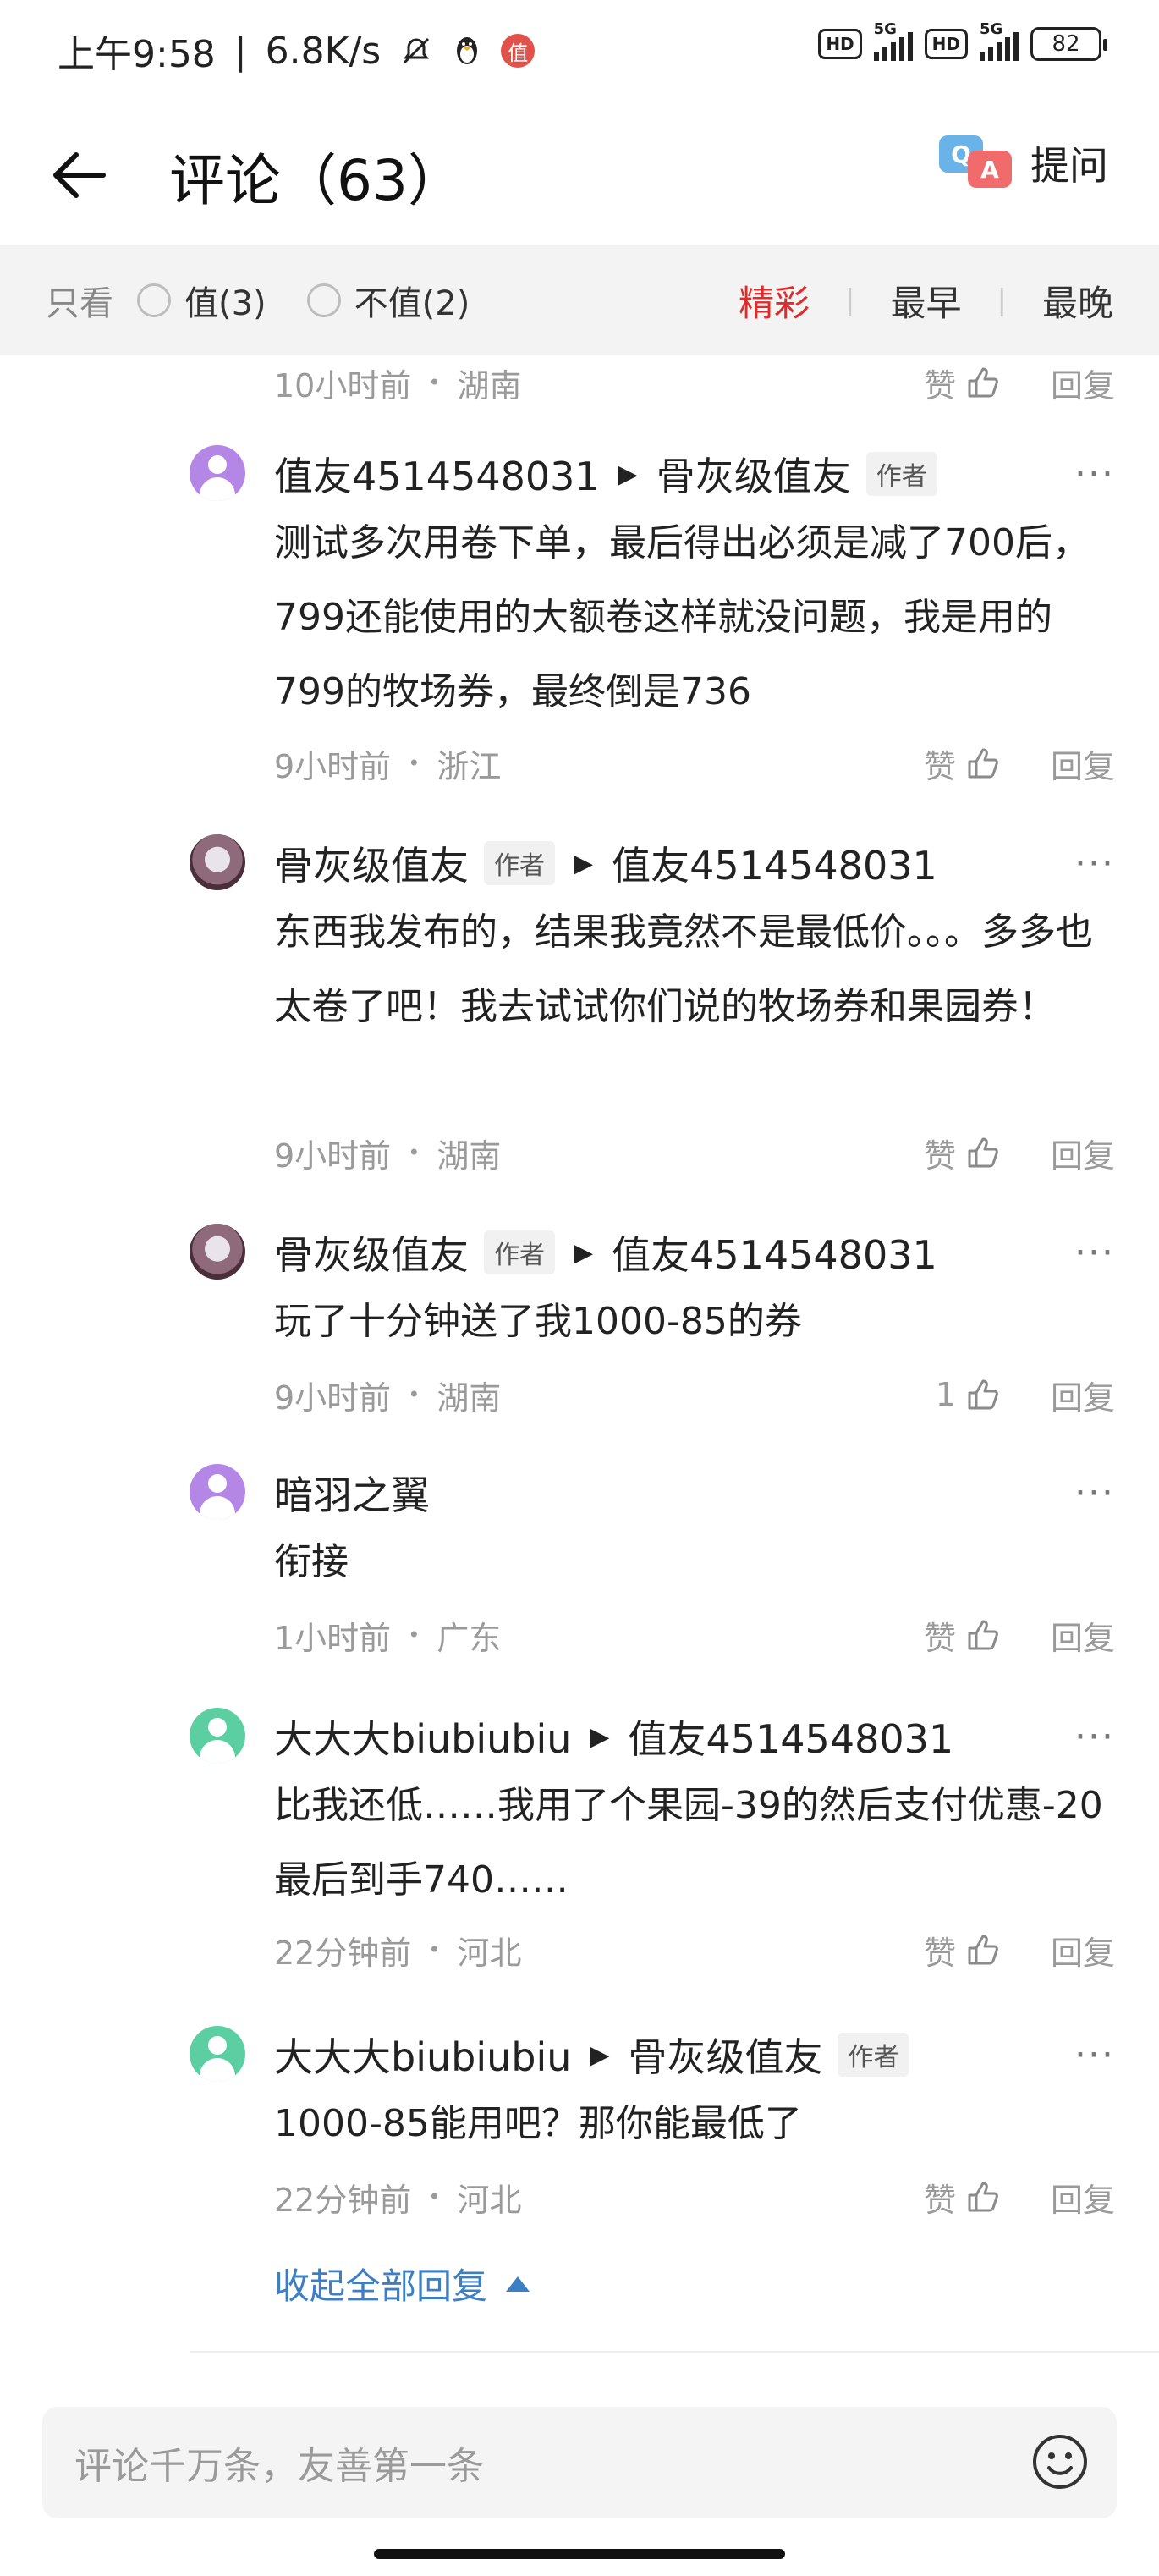 The width and height of the screenshot is (1159, 2576). I want to click on signal-icon: 5G, so click(999, 40).